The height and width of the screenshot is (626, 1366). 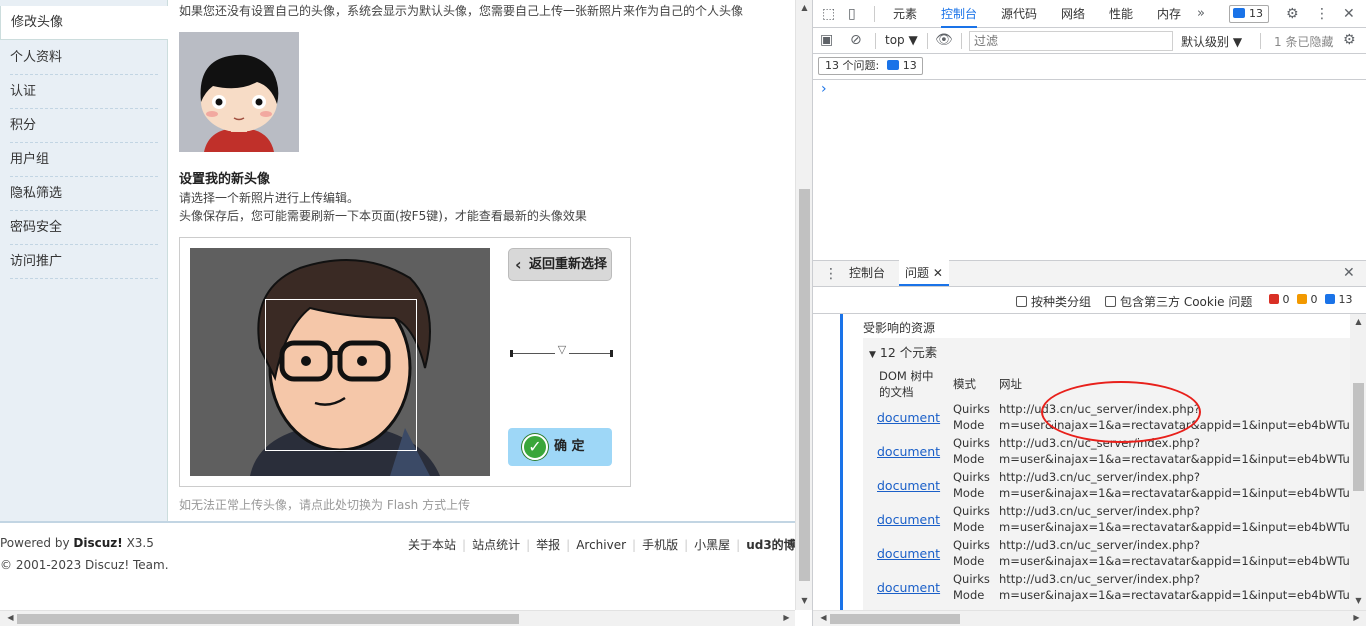 I want to click on eye-icon: 👁, so click(x=944, y=40).